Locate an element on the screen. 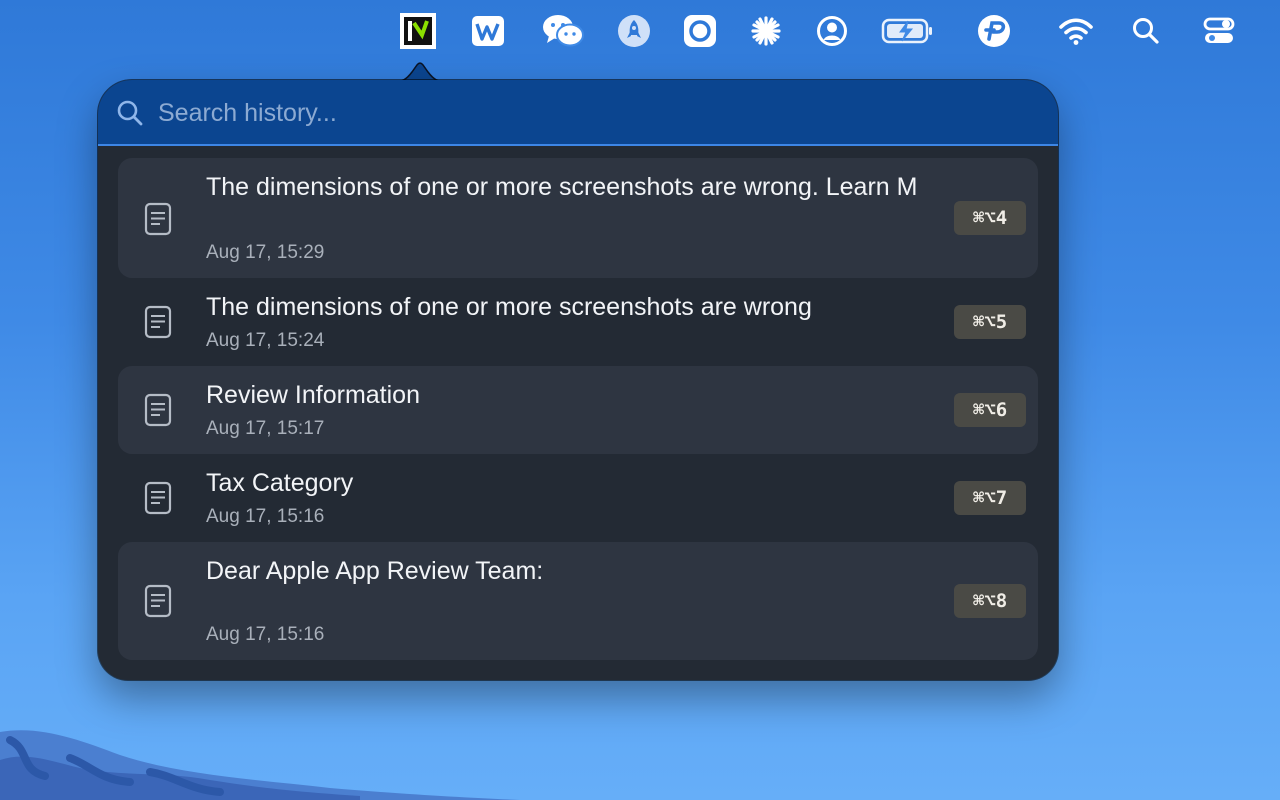  shortcut-badge: ⌘⌥6 is located at coordinates (990, 410).